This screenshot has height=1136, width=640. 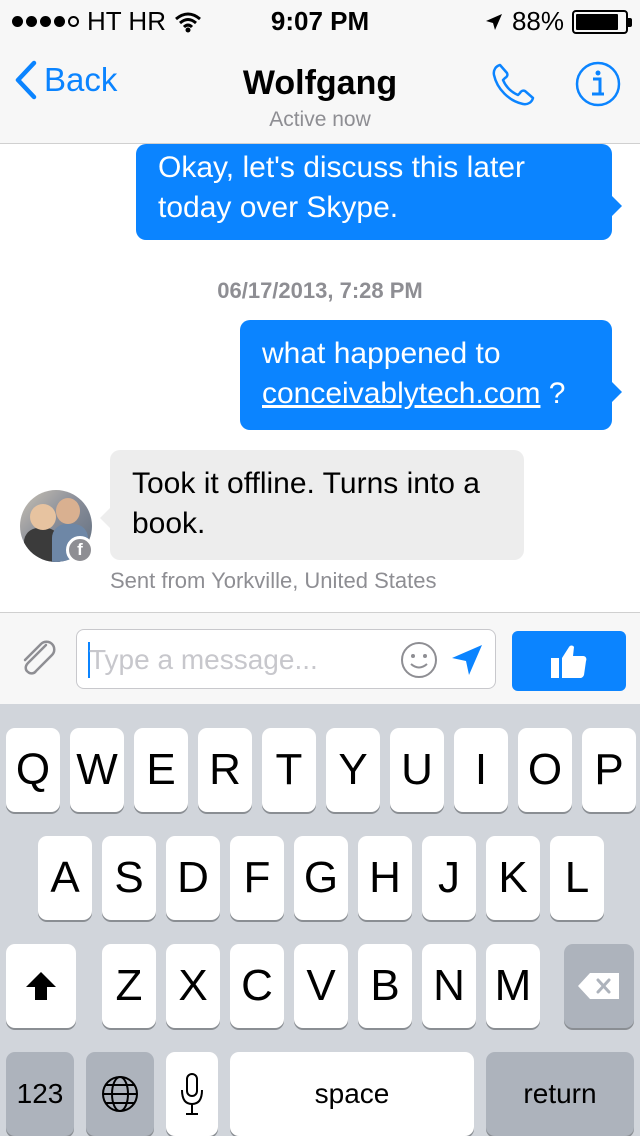 What do you see at coordinates (381, 353) in the screenshot?
I see `message-line: what happened to` at bounding box center [381, 353].